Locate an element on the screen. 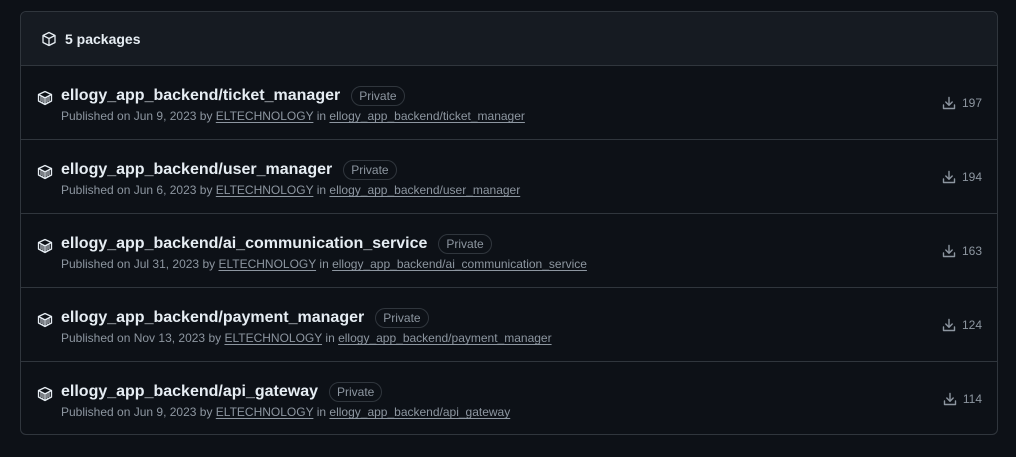 This screenshot has height=457, width=1016. packages-count-title: 5 packages is located at coordinates (103, 38).